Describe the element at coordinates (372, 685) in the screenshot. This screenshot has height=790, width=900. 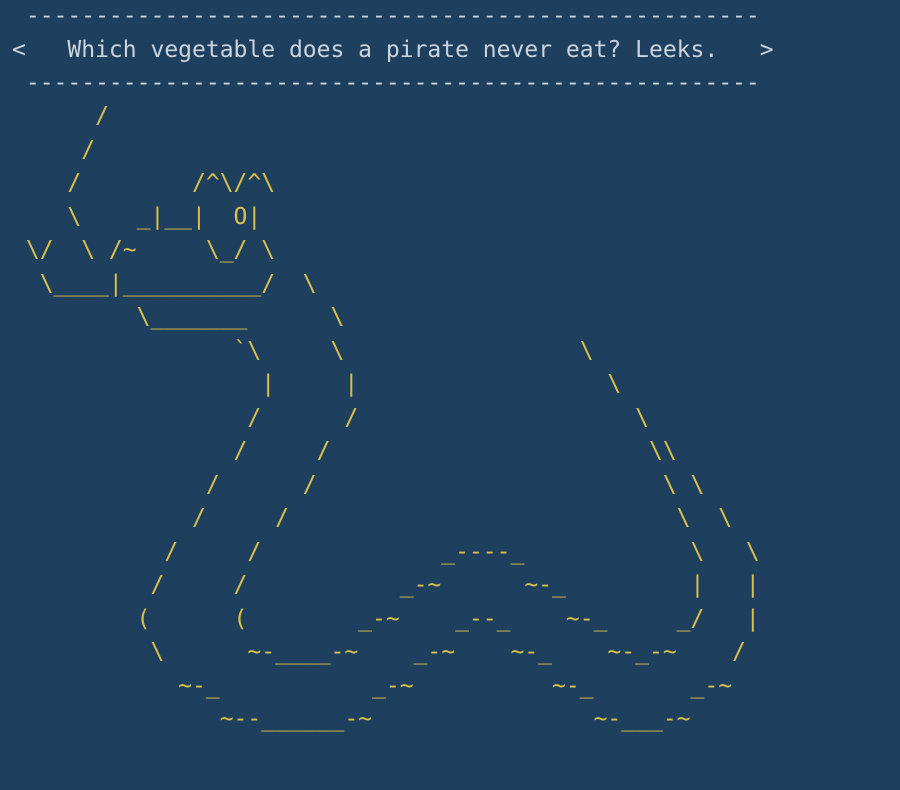
I see `ascii-art-line: ~-_ _-~ ~-_ _-~` at that location.